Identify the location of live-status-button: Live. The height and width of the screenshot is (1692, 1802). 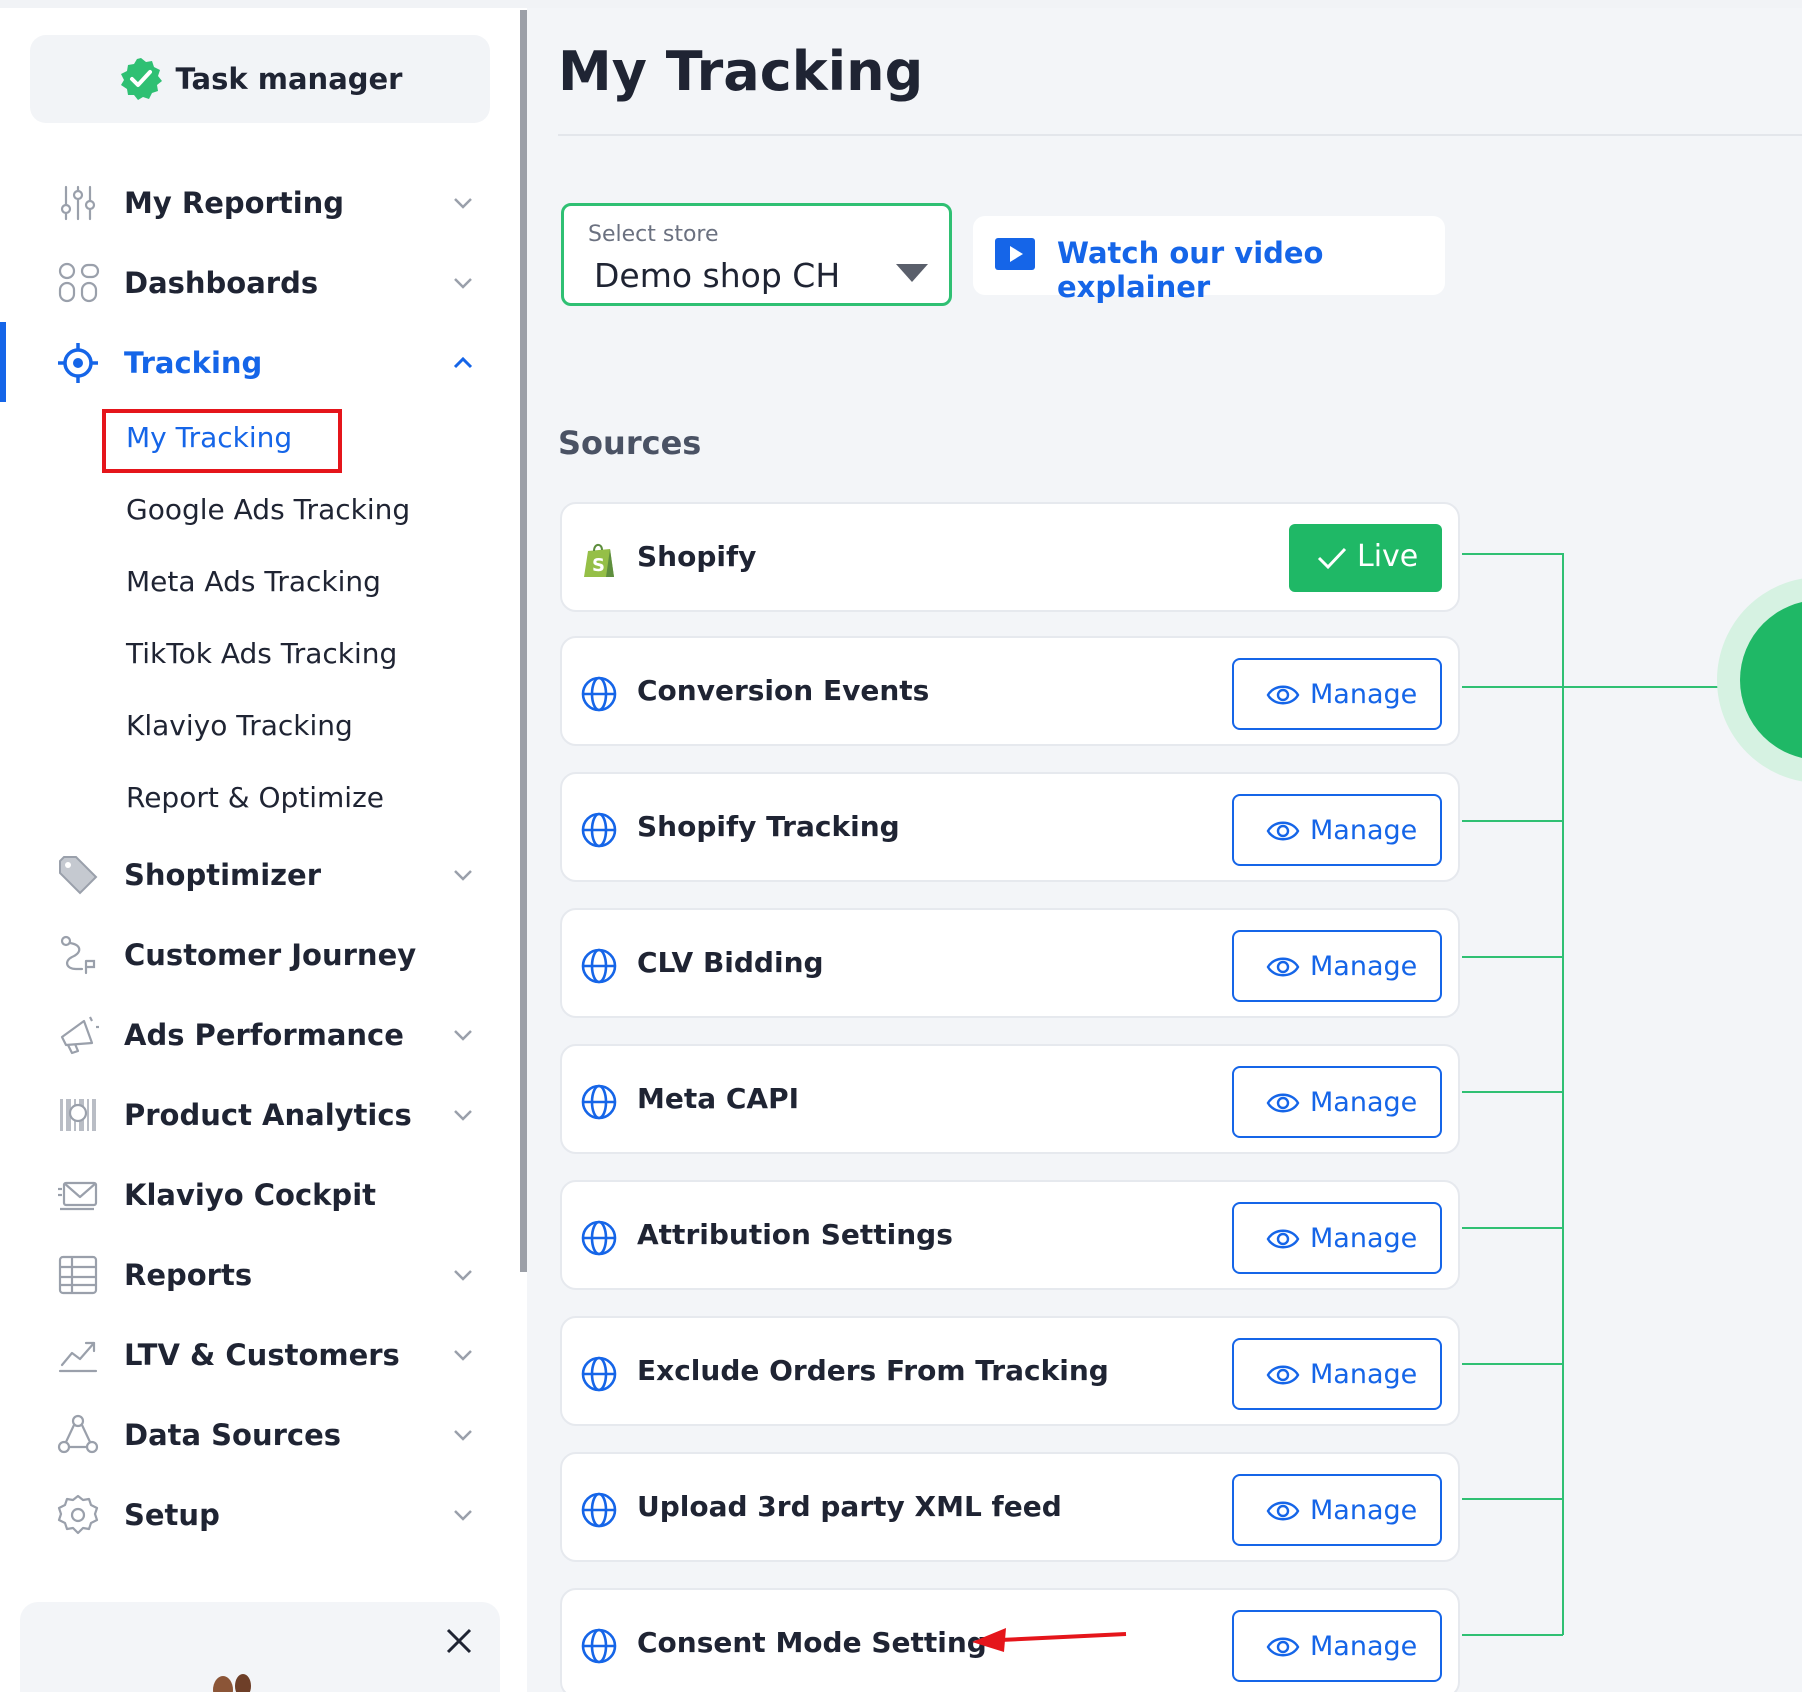
(1365, 558).